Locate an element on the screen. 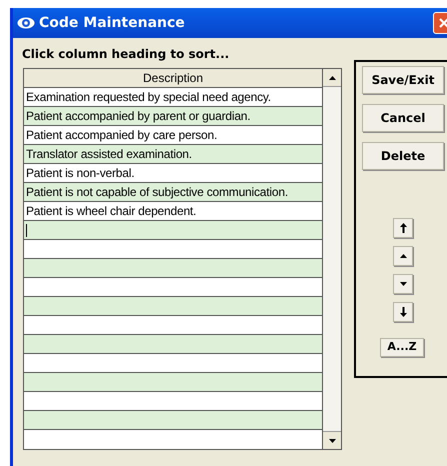 The width and height of the screenshot is (447, 466). text-cursor-icon is located at coordinates (26, 230).